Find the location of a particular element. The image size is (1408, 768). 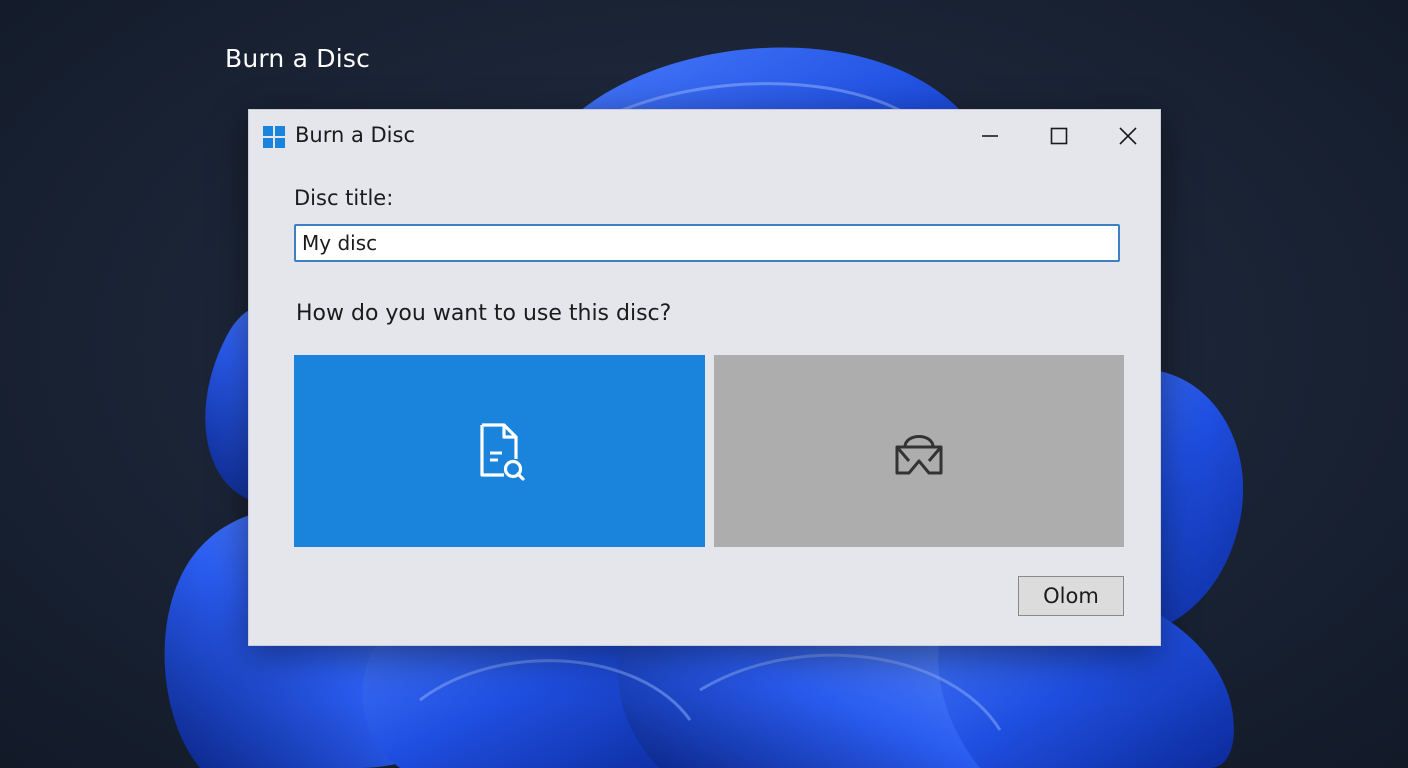

maximize-button is located at coordinates (1059, 136).